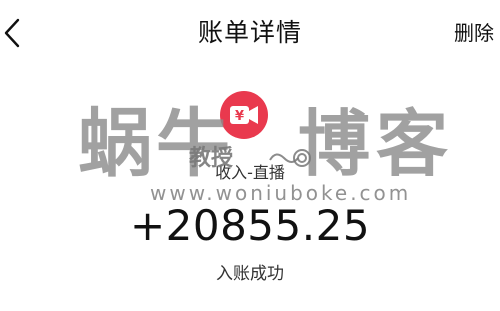  I want to click on delete-button: 删除, so click(474, 33).